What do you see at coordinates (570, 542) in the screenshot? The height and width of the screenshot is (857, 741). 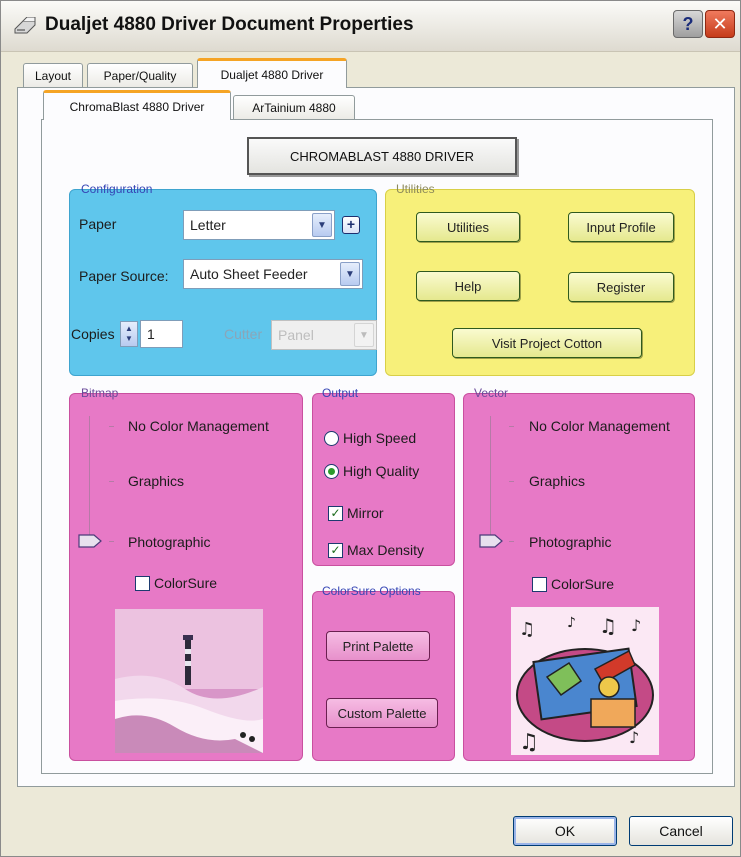 I see `vector-level-photographic: Photographic` at bounding box center [570, 542].